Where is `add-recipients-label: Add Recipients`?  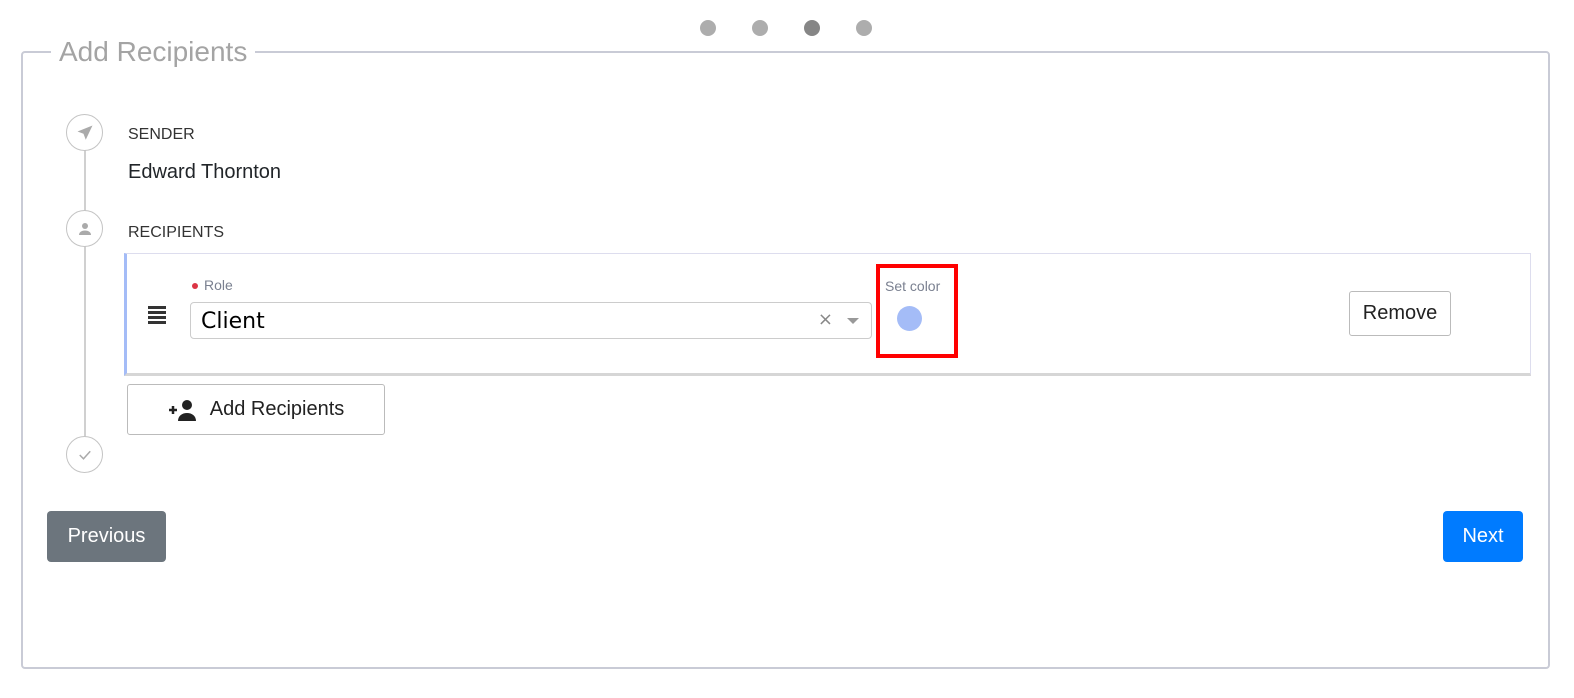
add-recipients-label: Add Recipients is located at coordinates (277, 409).